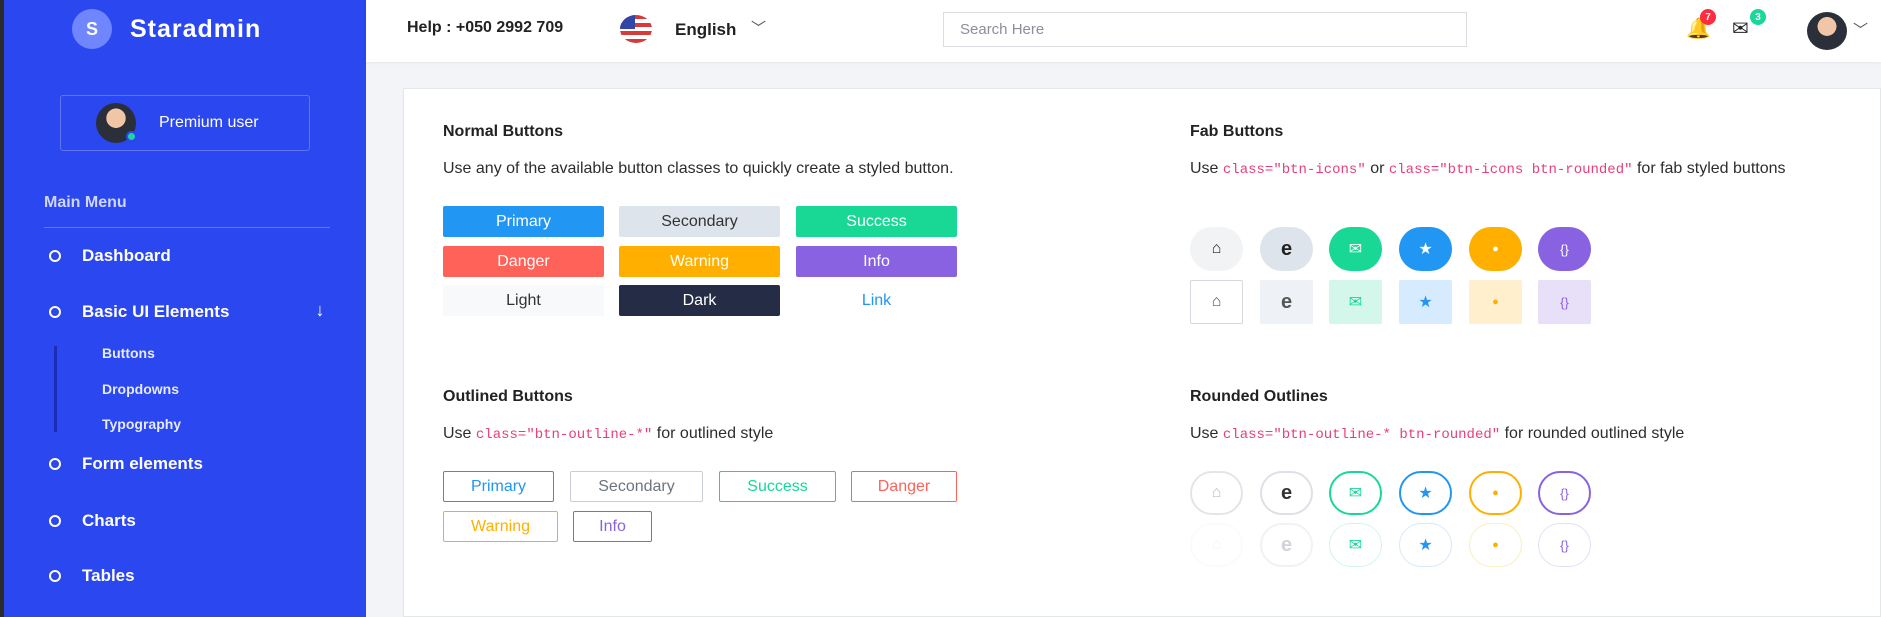  Describe the element at coordinates (636, 29) in the screenshot. I see `us-flag-icon` at that location.